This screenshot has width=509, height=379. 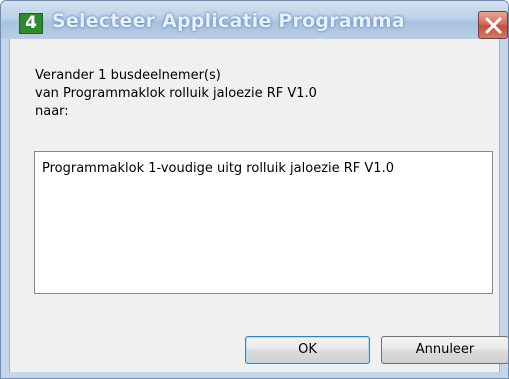 I want to click on title-bar: 4 Selecteer Applicatie Programma, so click(x=254, y=20).